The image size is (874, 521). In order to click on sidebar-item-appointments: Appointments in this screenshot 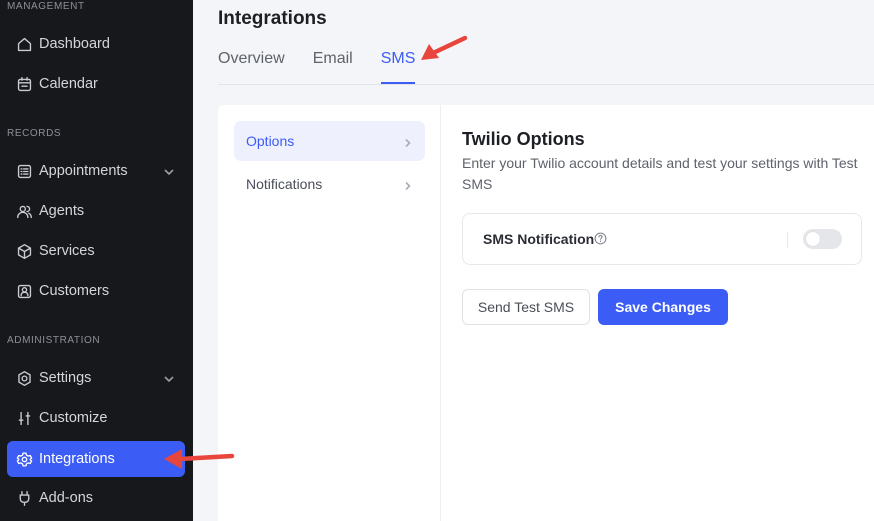, I will do `click(96, 171)`.